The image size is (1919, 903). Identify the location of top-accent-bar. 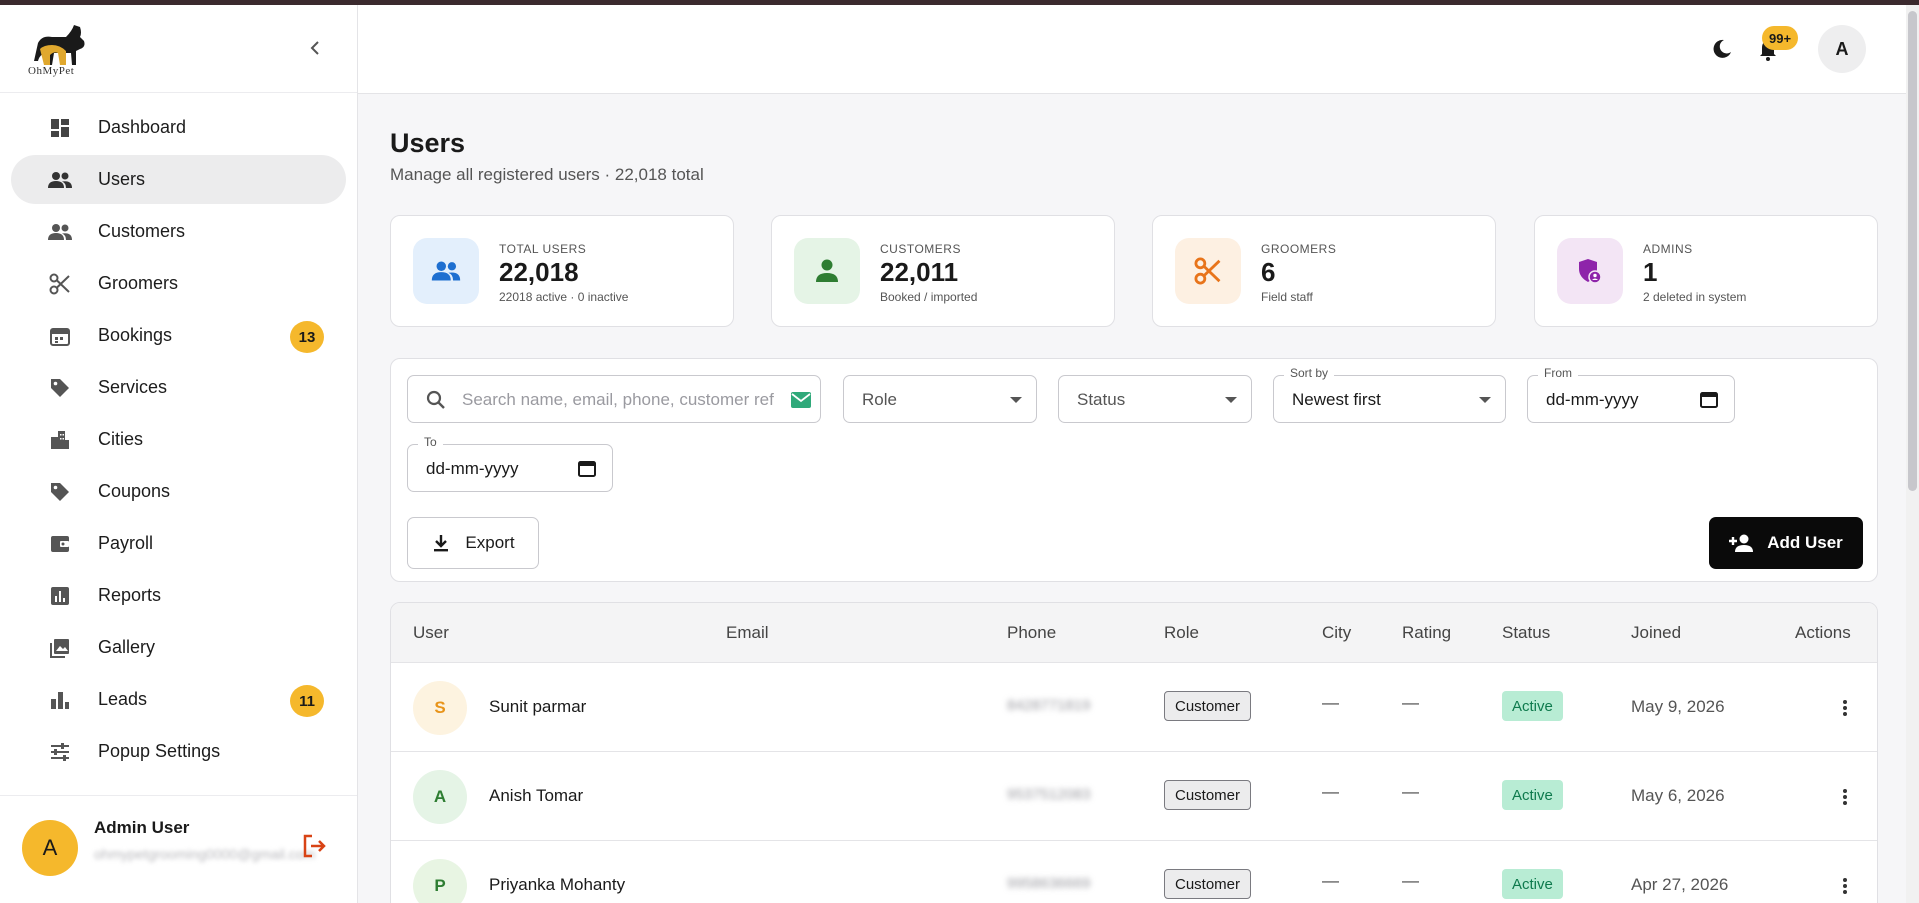
(959, 2).